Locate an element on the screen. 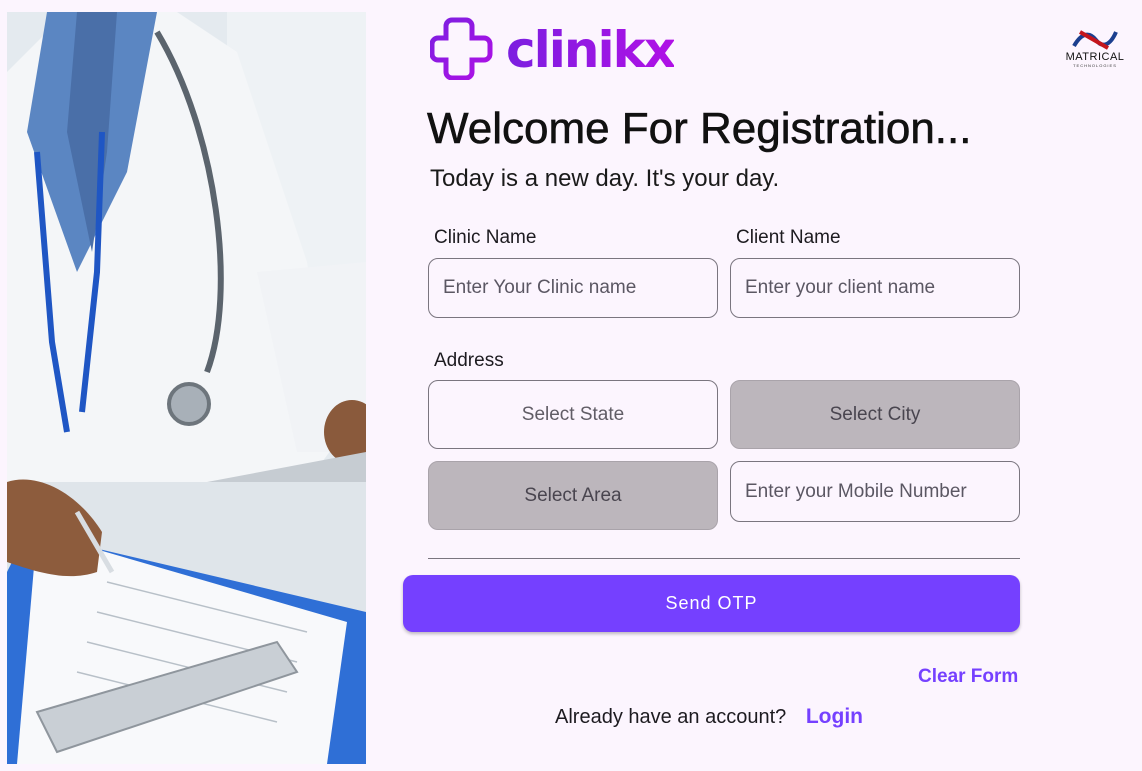 The width and height of the screenshot is (1142, 771). mobile-number-field is located at coordinates (875, 491).